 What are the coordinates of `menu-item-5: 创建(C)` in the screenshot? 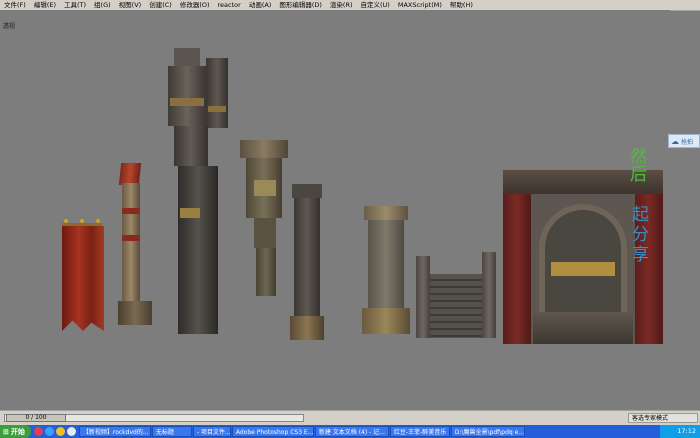 It's located at (160, 5).